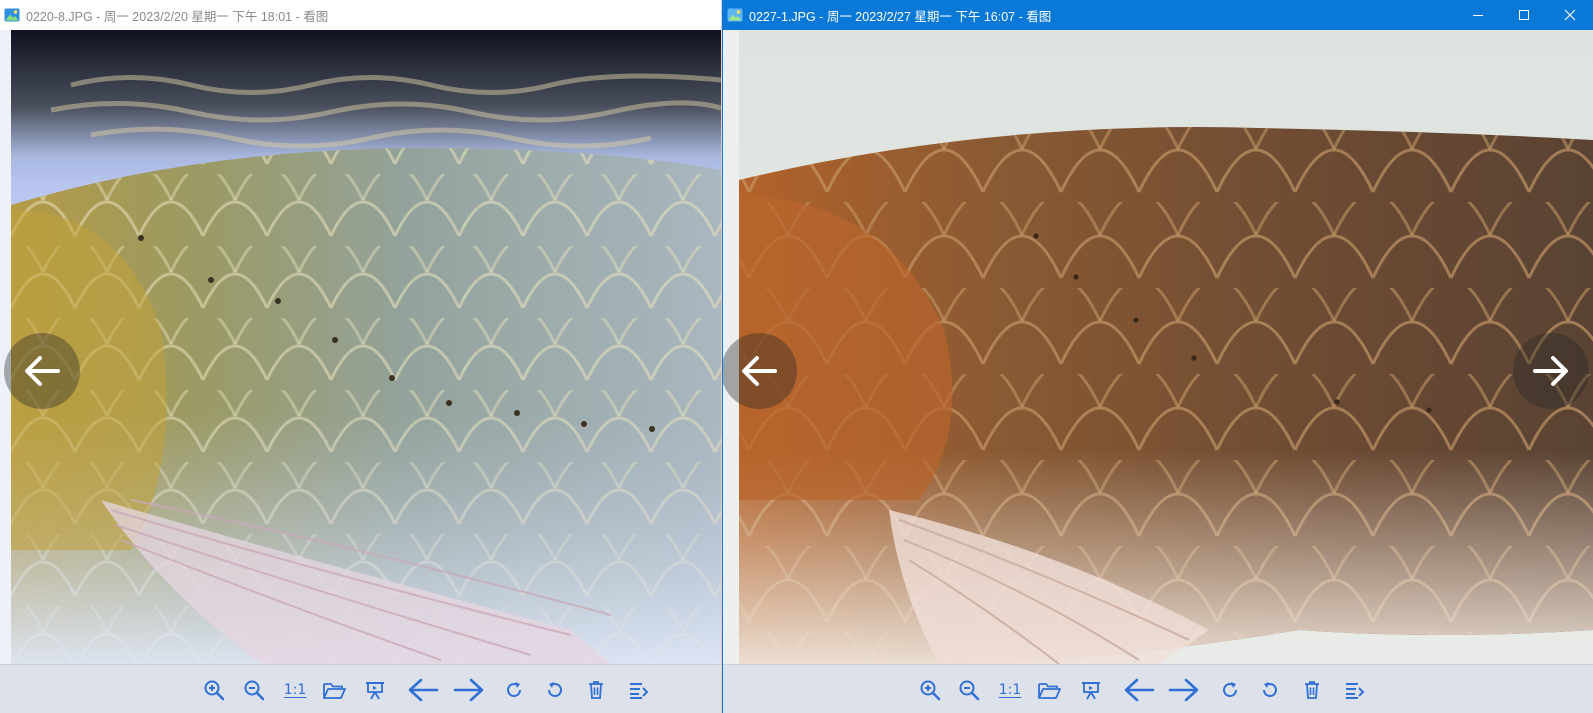 The width and height of the screenshot is (1593, 713). I want to click on close-button, so click(1570, 15).